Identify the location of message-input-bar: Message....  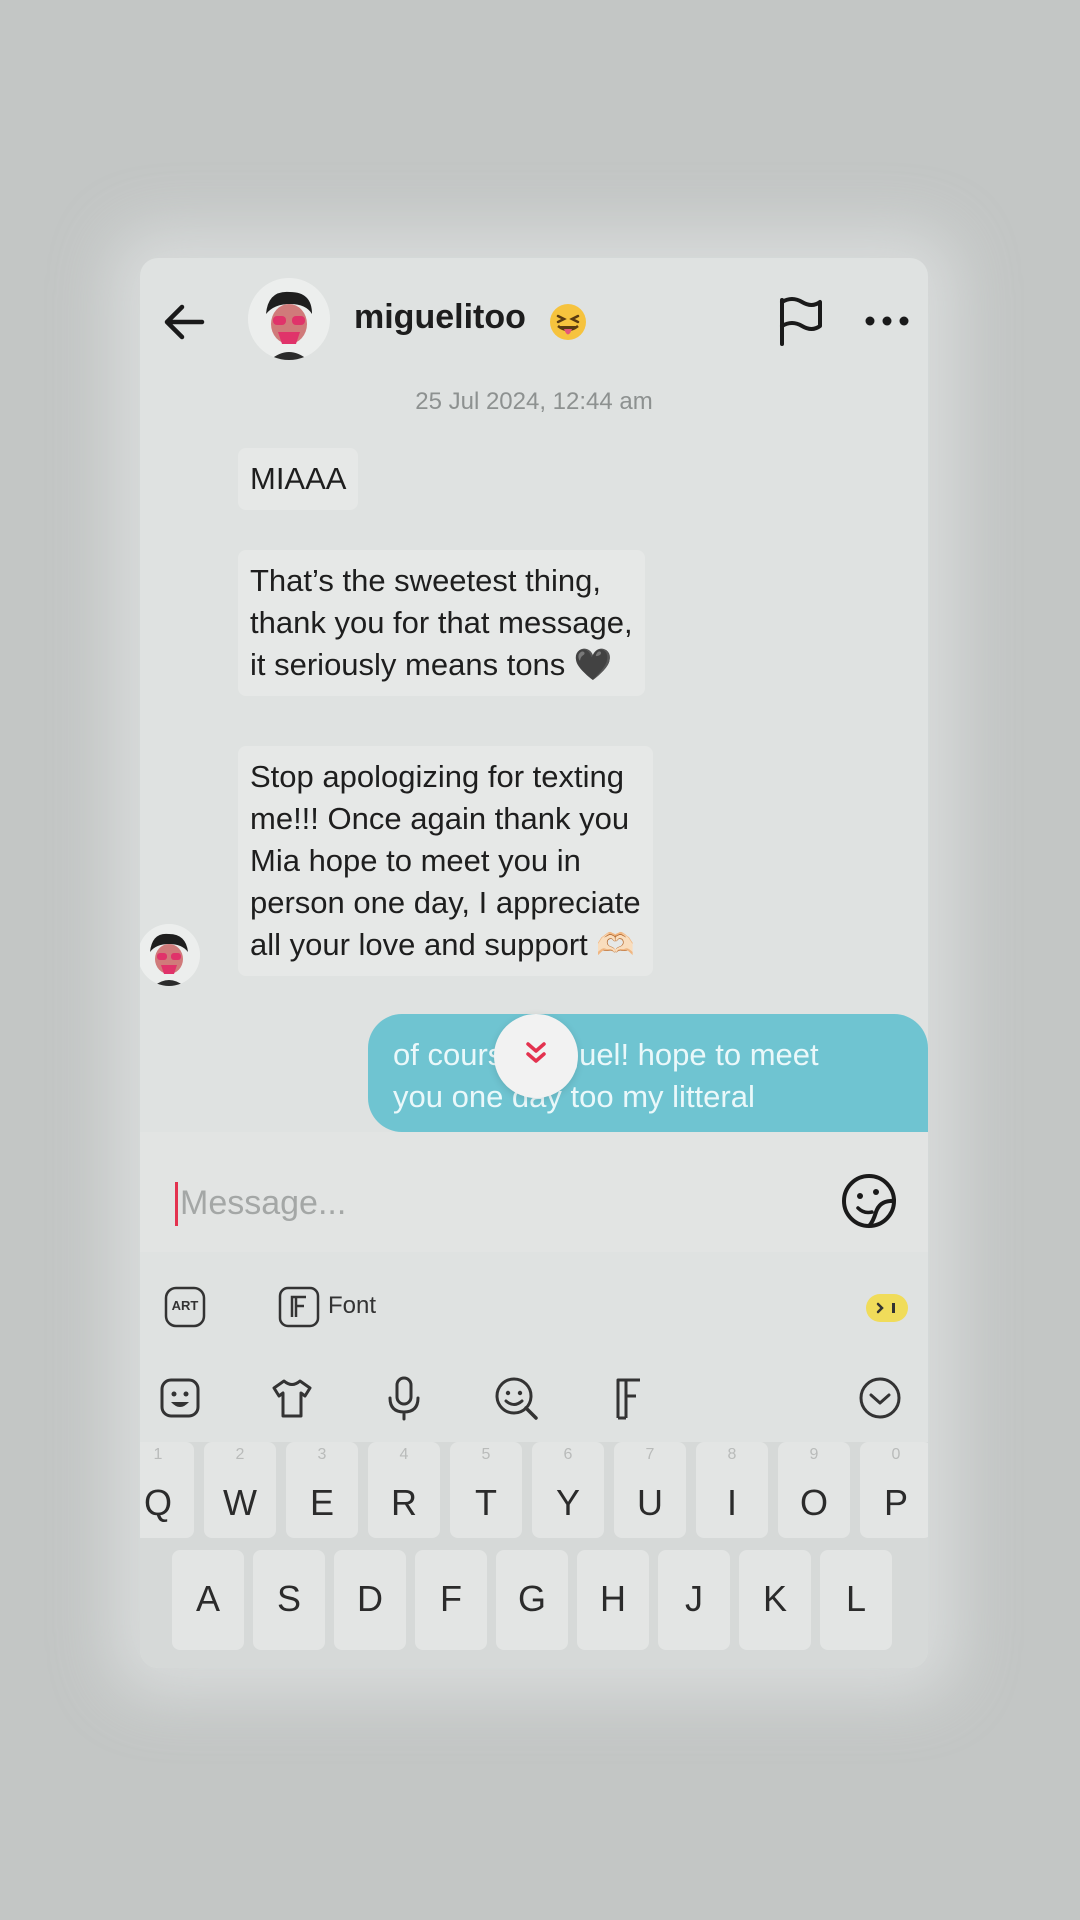
(534, 1192).